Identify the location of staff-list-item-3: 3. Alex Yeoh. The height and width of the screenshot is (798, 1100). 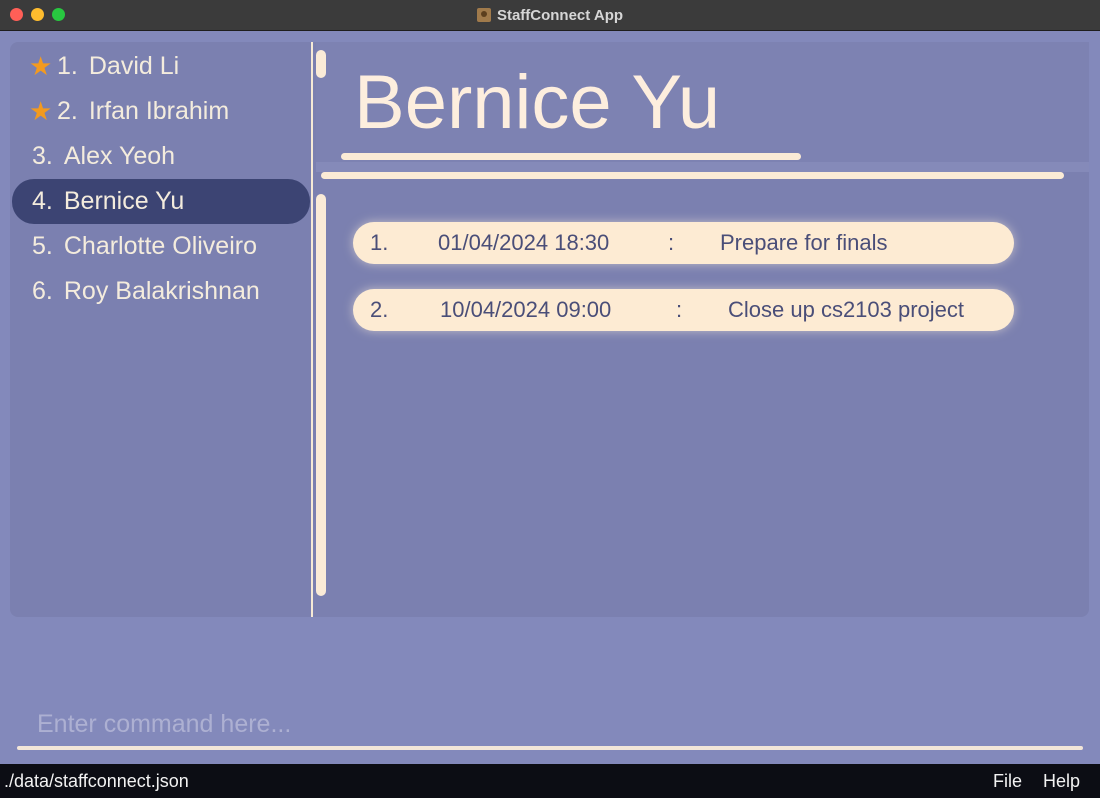
(161, 156).